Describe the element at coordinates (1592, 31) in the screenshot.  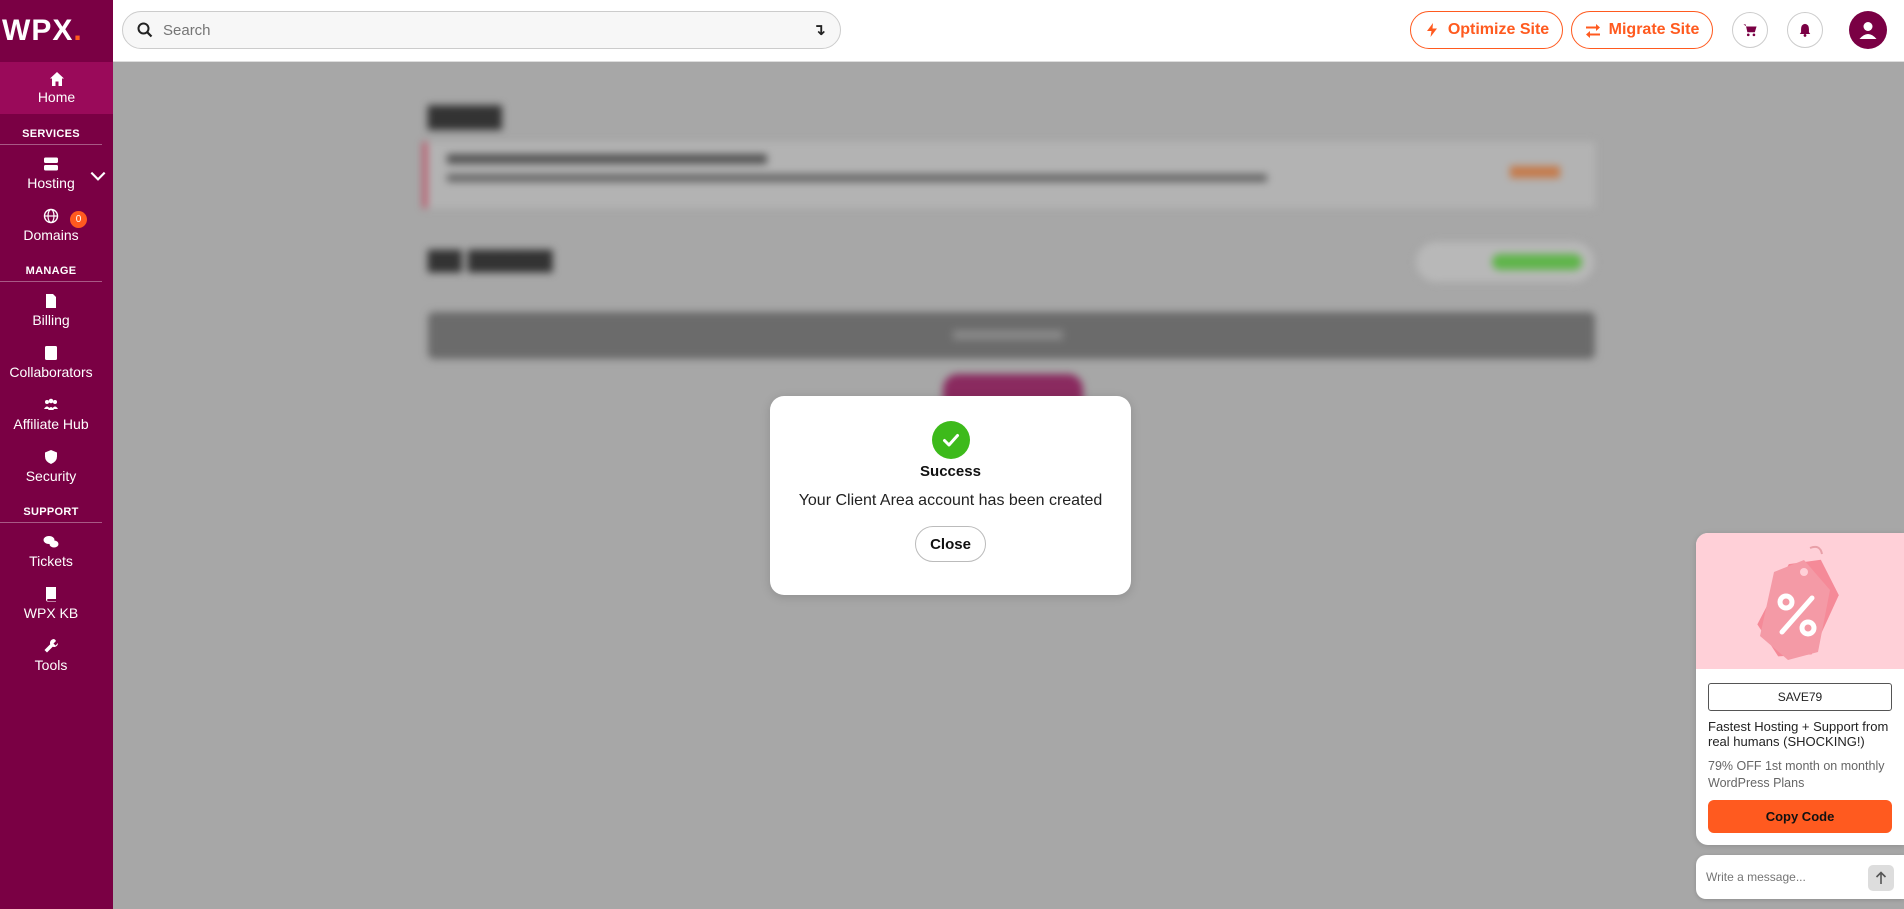
I see `swap-arrows-icon` at that location.